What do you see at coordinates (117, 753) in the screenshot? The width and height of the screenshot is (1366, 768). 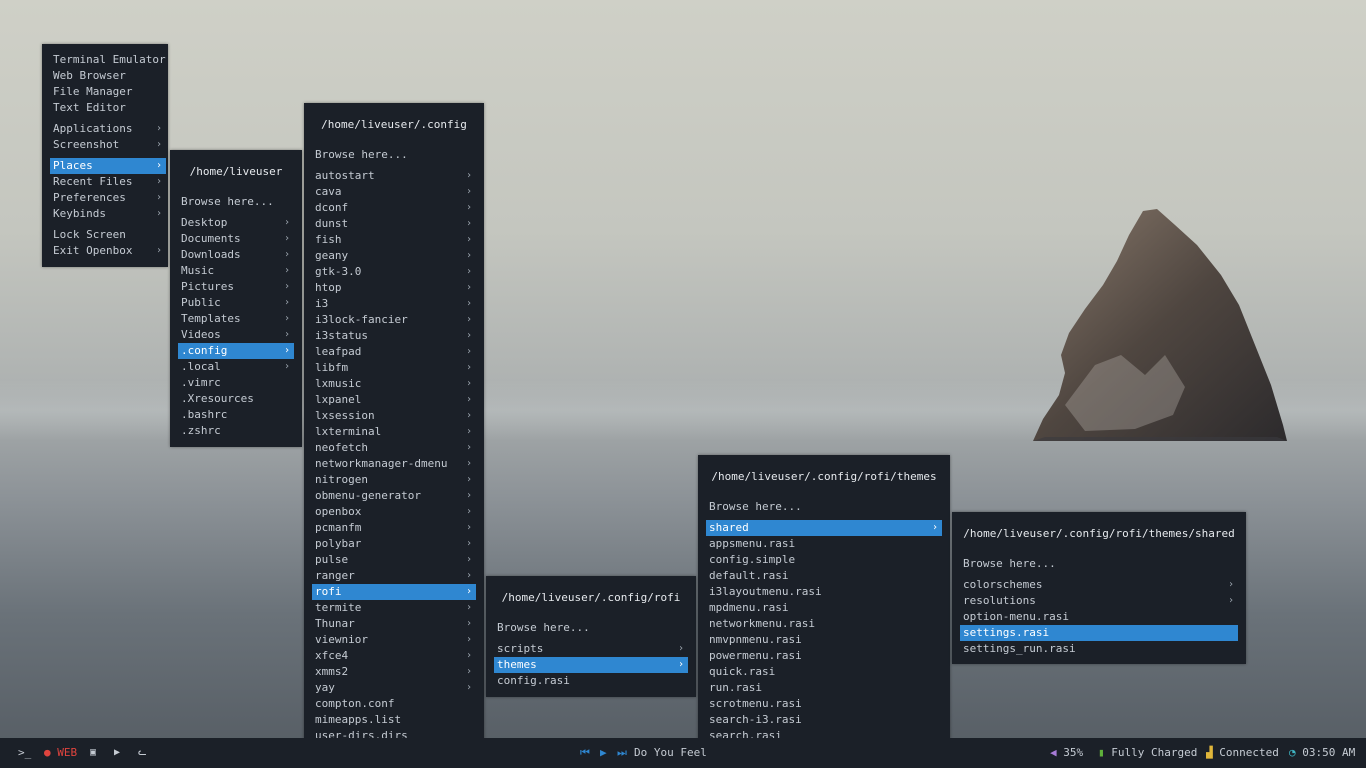 I see `media-player-icon: ▶` at bounding box center [117, 753].